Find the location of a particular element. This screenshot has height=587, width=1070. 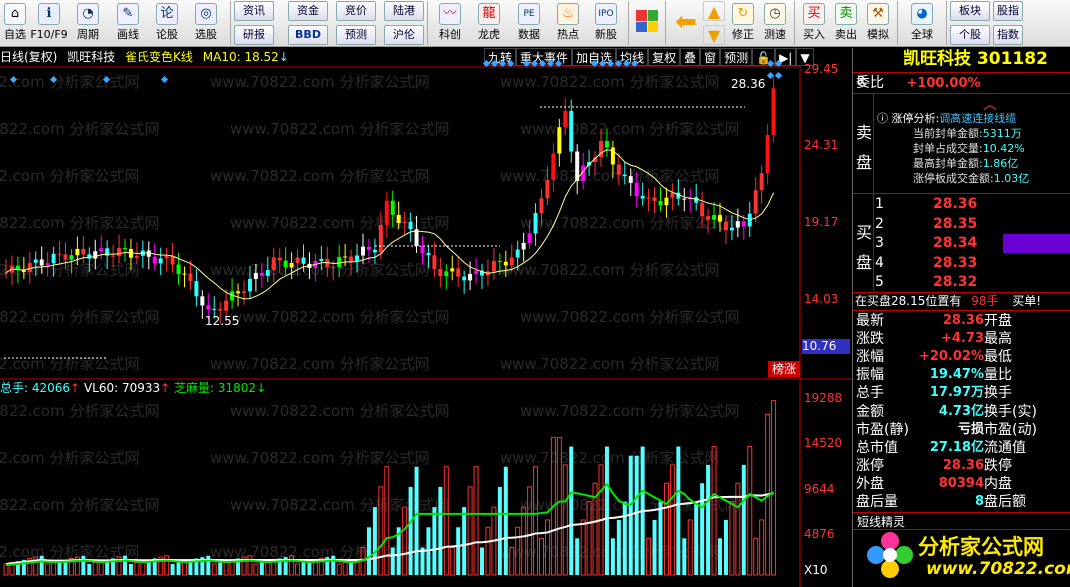

stat-key: 总手 is located at coordinates (870, 393).